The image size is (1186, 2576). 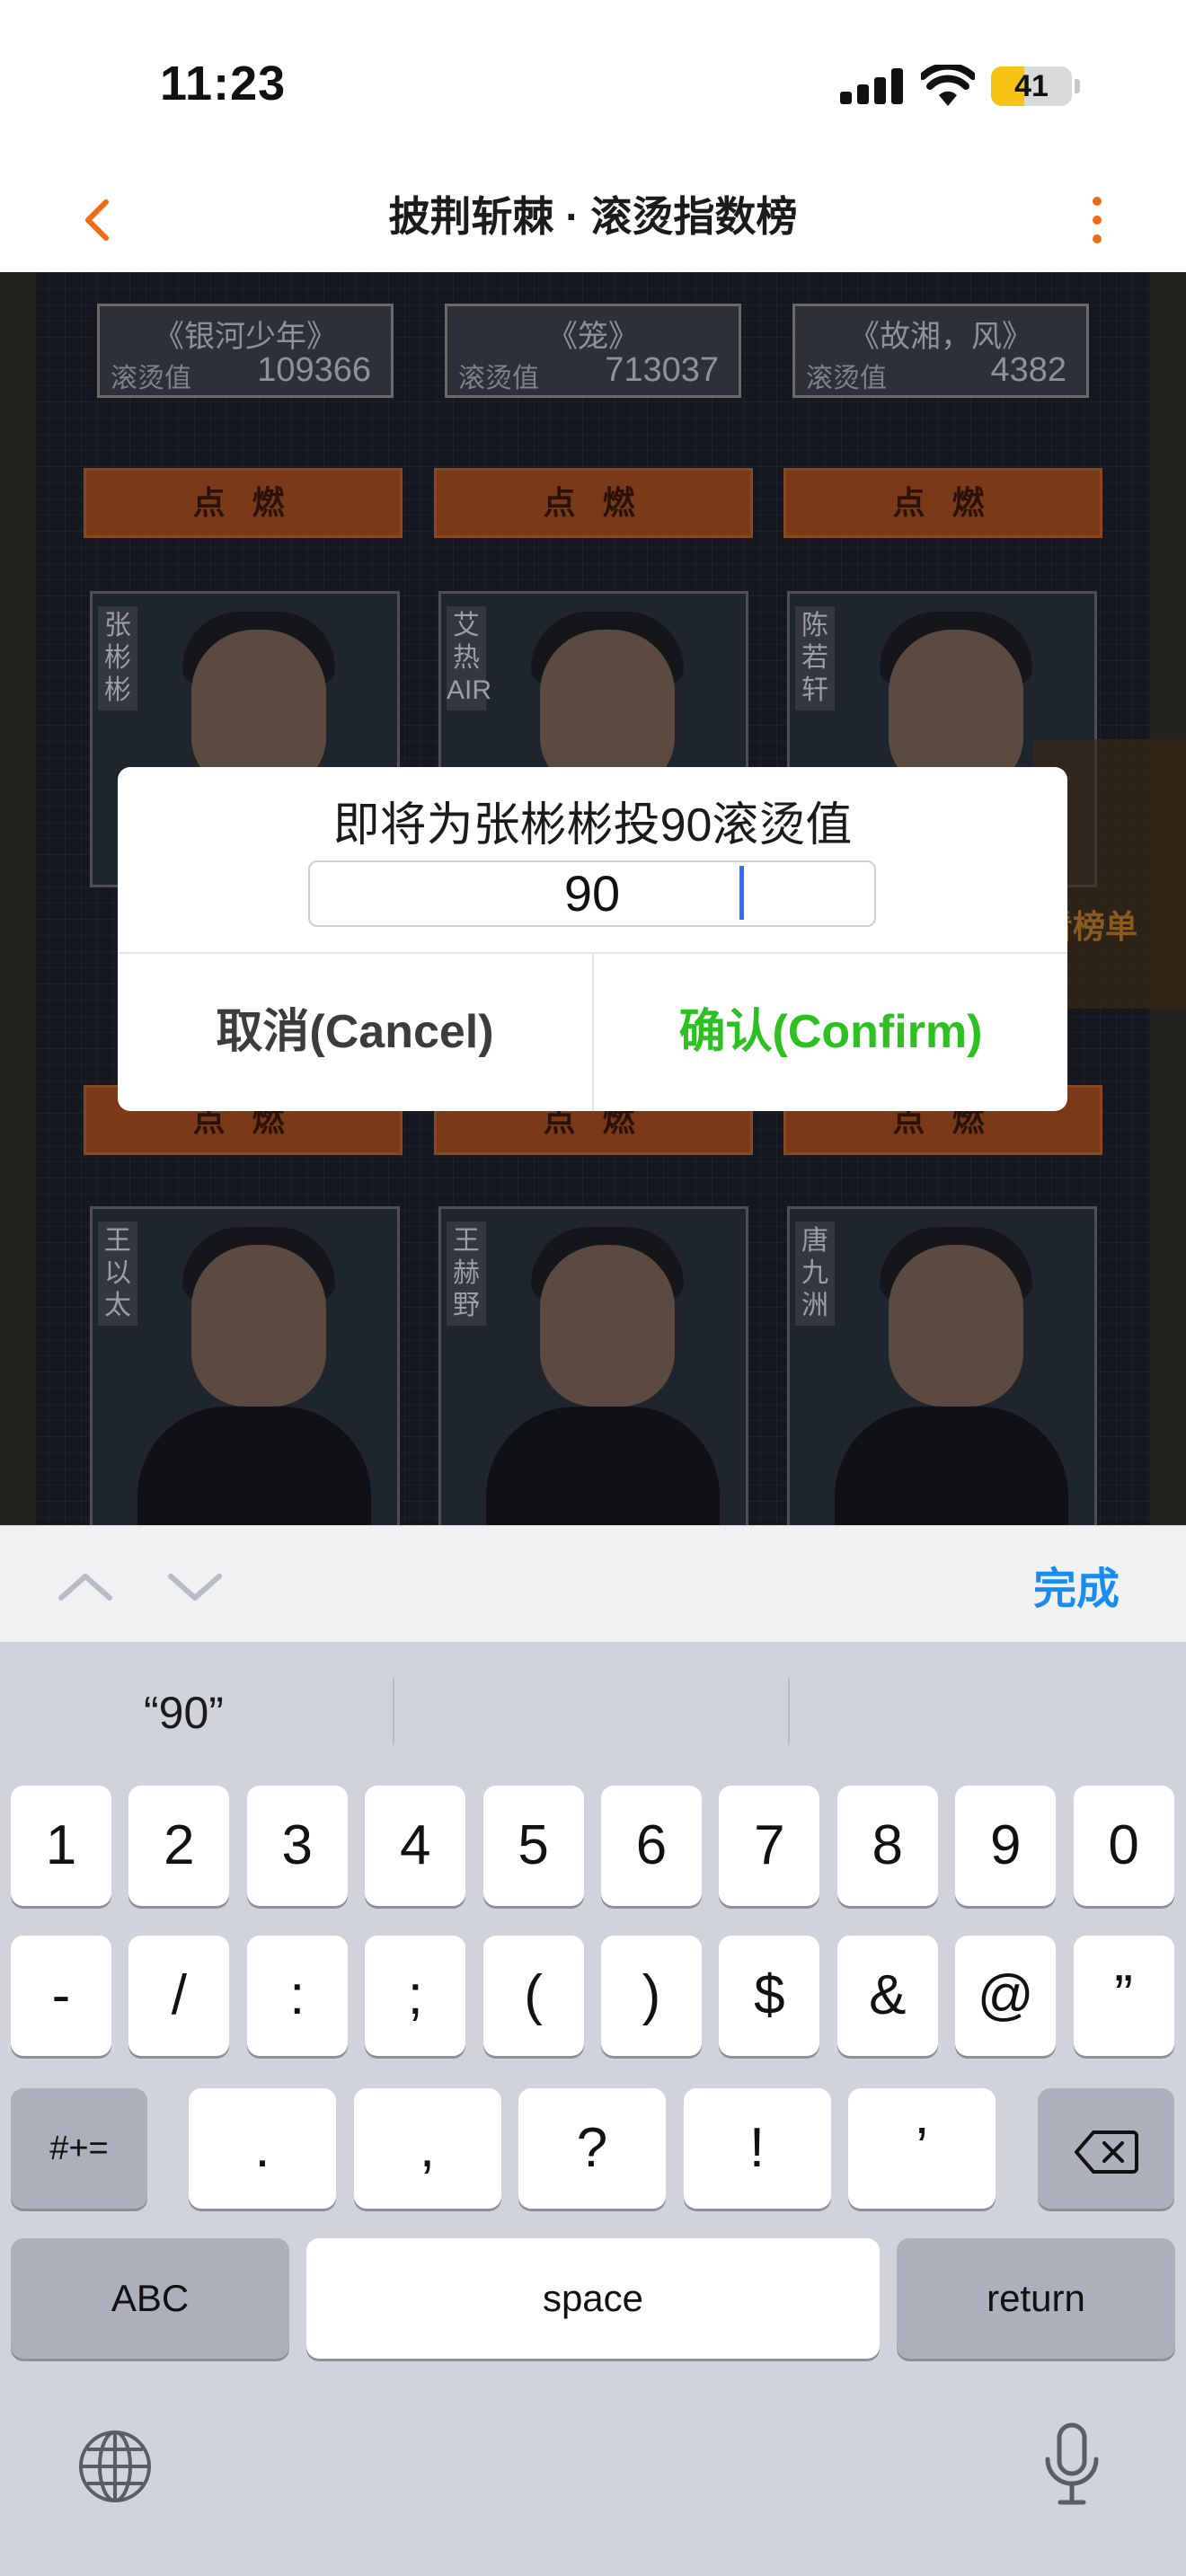 What do you see at coordinates (179, 1846) in the screenshot?
I see `digit-key: 2` at bounding box center [179, 1846].